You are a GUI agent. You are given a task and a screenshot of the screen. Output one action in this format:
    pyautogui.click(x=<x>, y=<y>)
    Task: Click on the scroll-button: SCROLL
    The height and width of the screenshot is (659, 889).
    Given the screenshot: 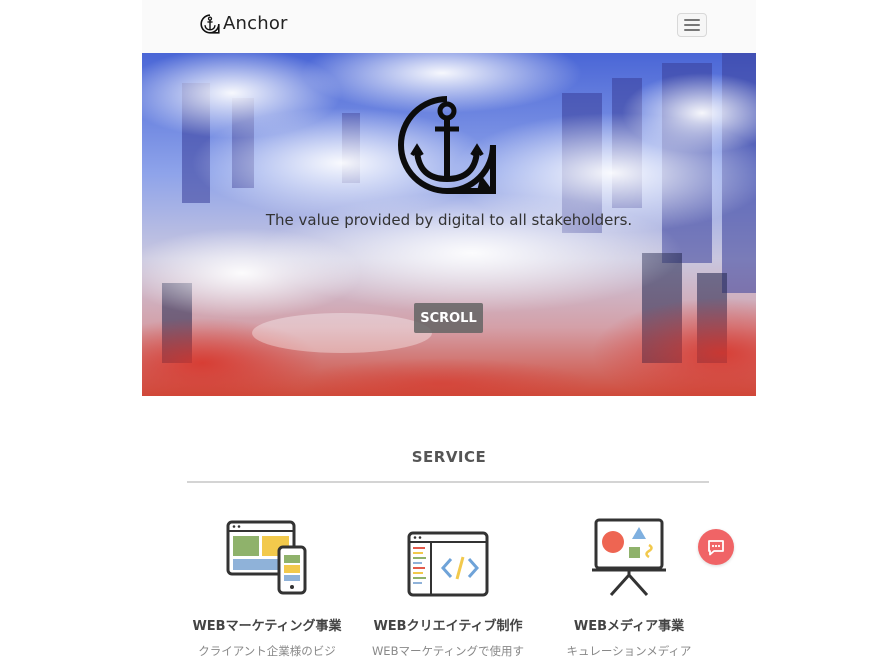 What is the action you would take?
    pyautogui.click(x=448, y=318)
    